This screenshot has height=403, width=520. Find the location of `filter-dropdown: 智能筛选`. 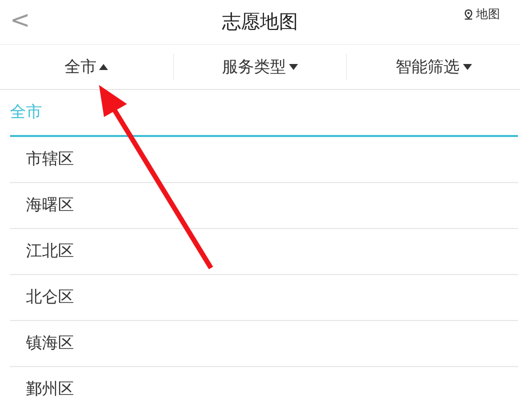

filter-dropdown: 智能筛选 is located at coordinates (433, 67).